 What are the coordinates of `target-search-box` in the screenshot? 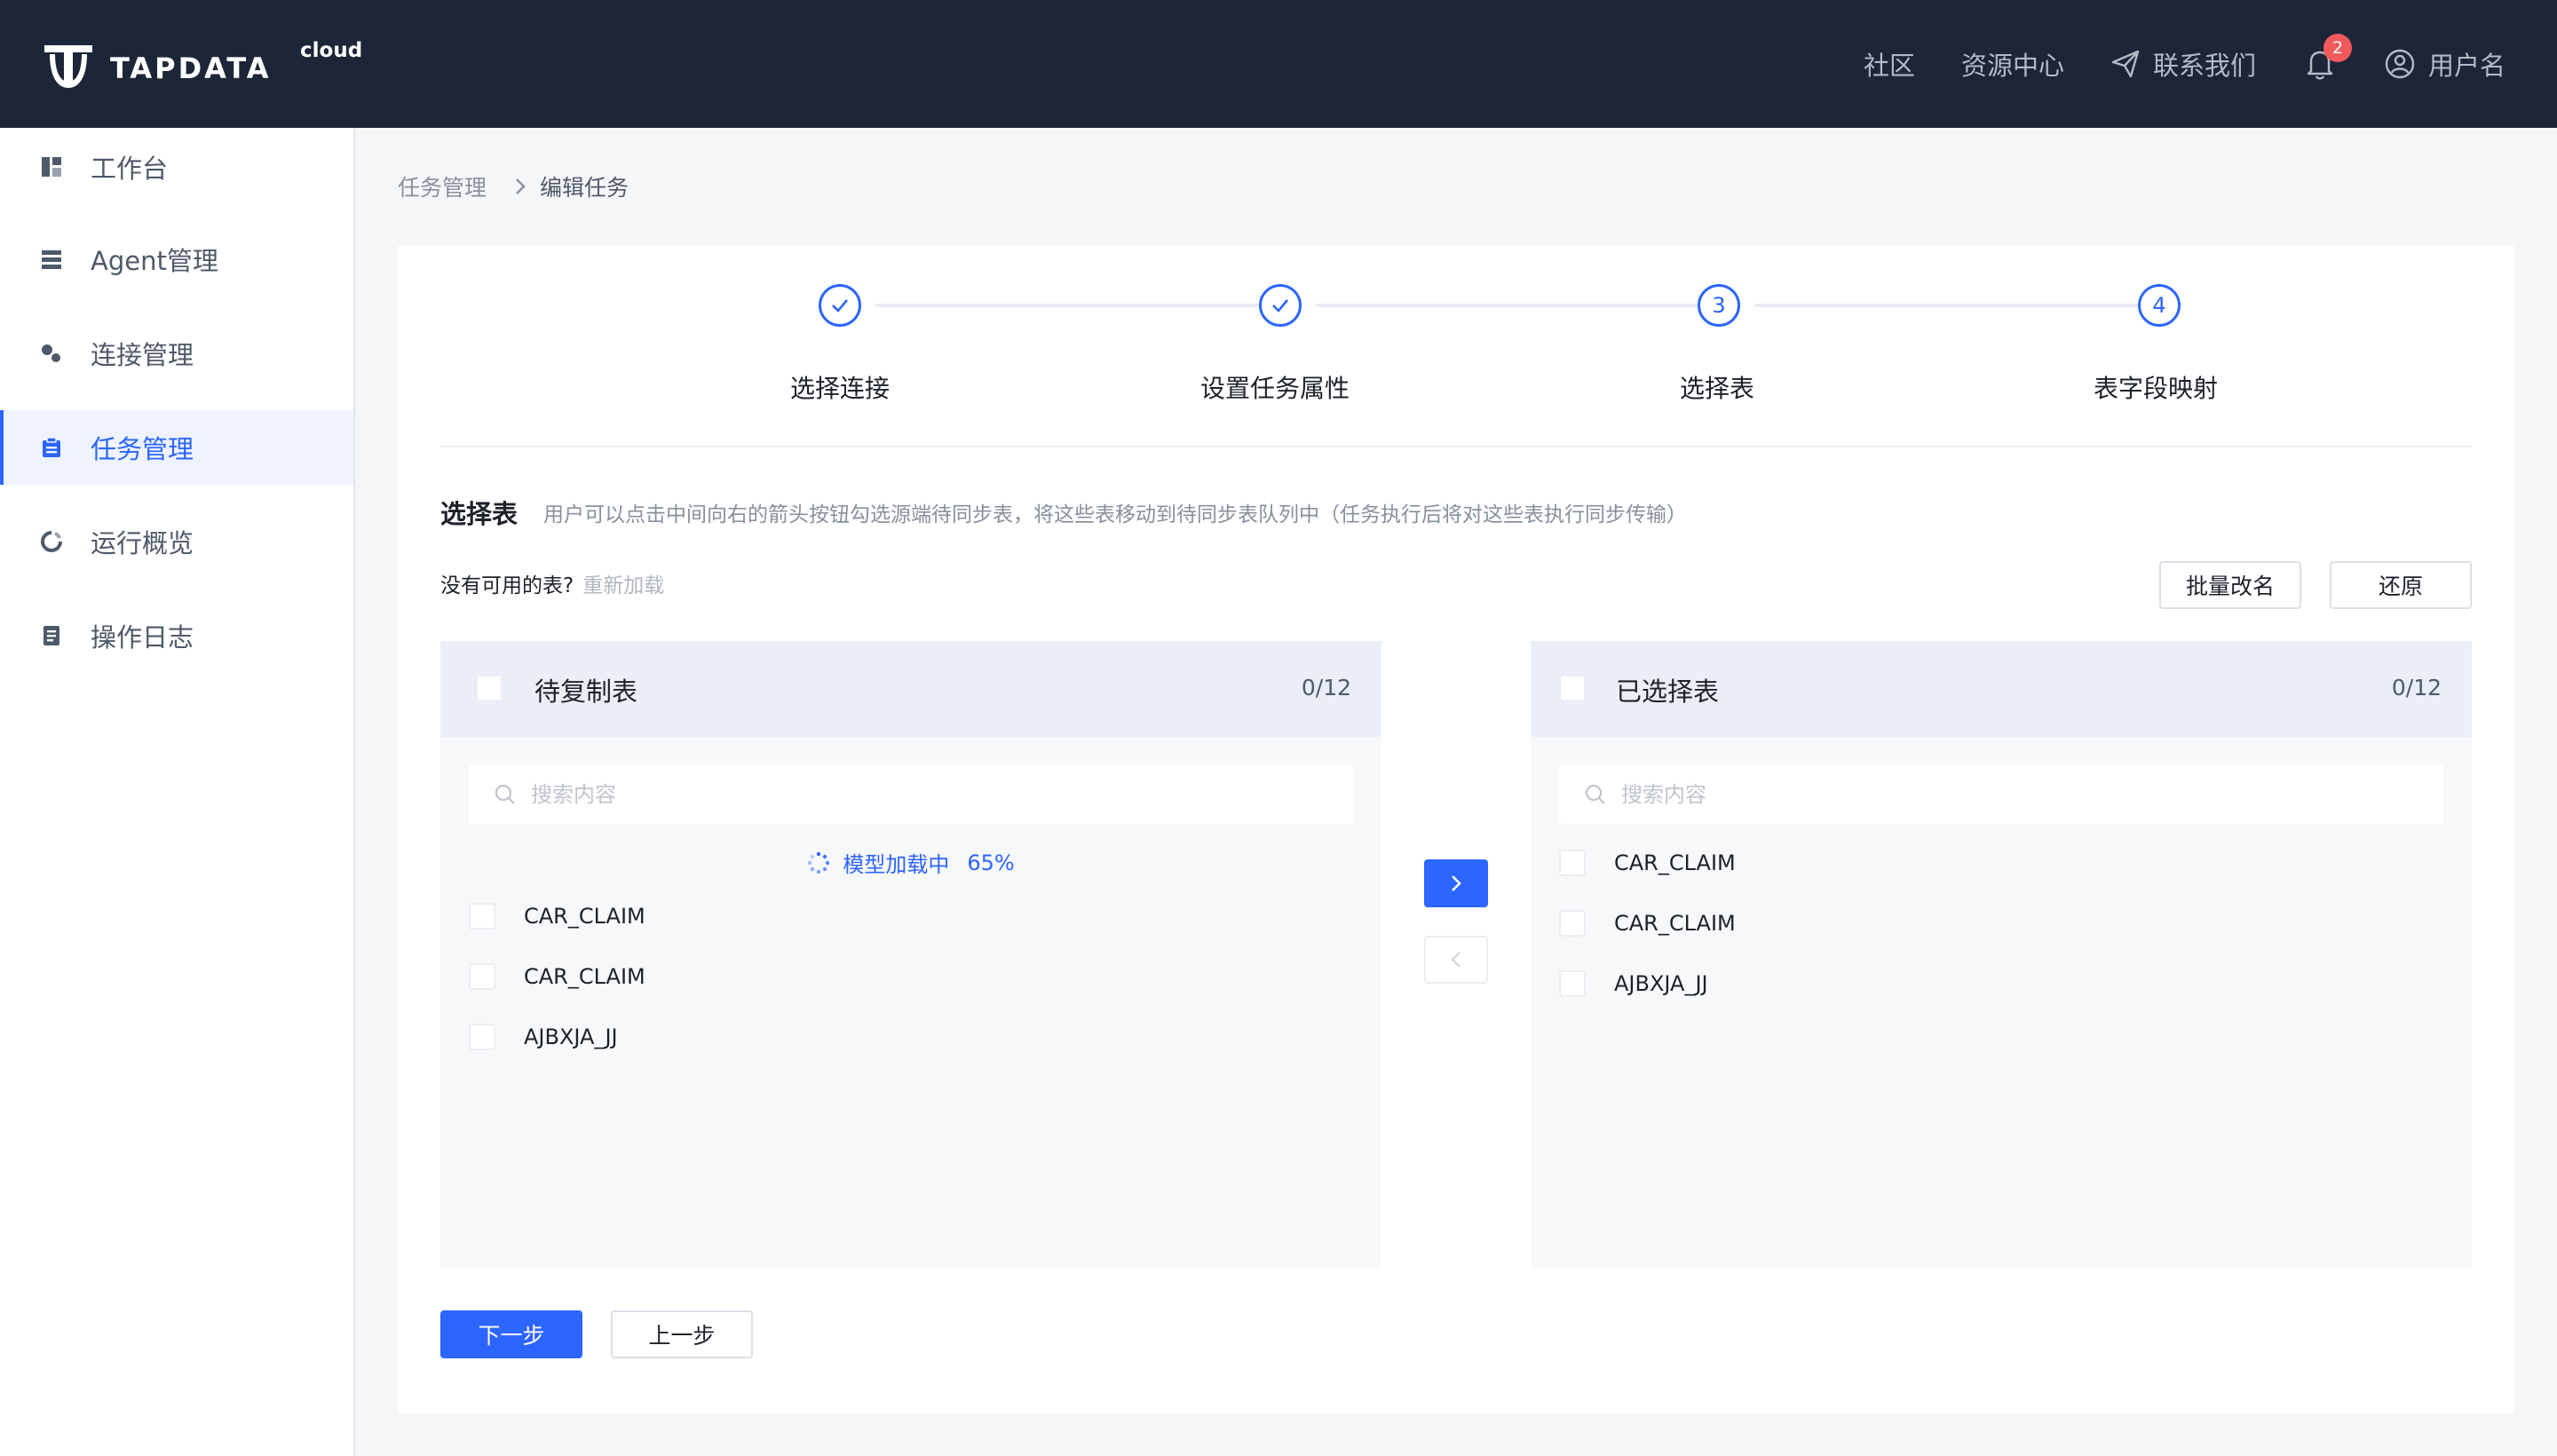 It's located at (2001, 794).